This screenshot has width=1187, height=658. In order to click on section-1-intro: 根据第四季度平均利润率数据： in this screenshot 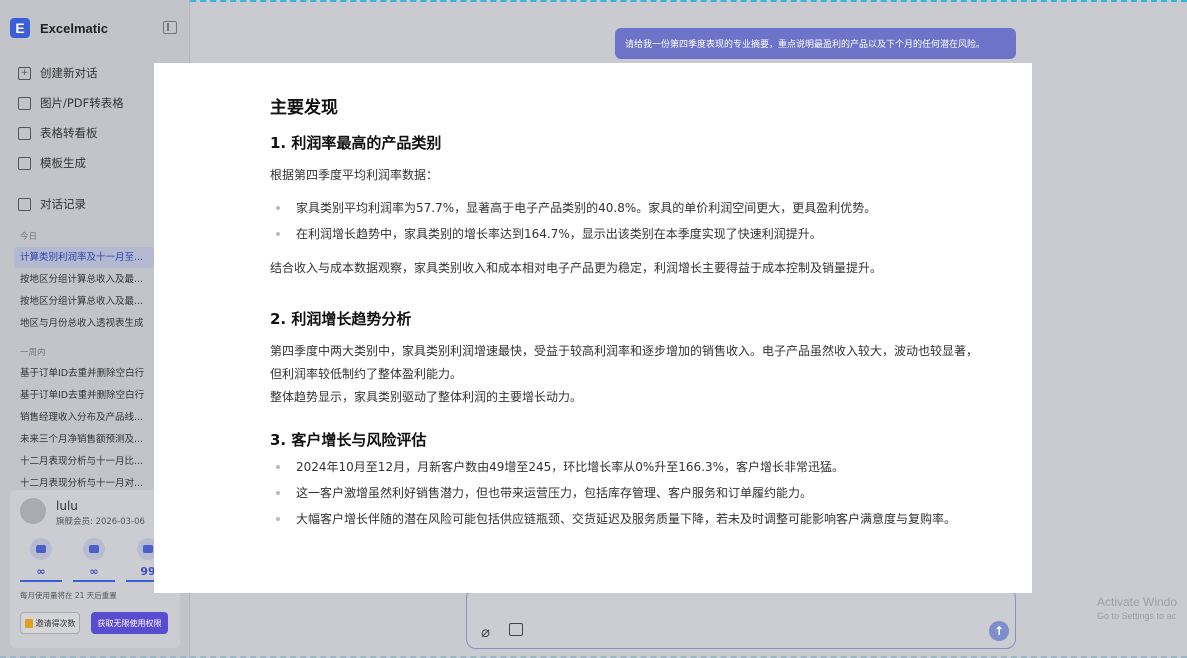, I will do `click(354, 175)`.